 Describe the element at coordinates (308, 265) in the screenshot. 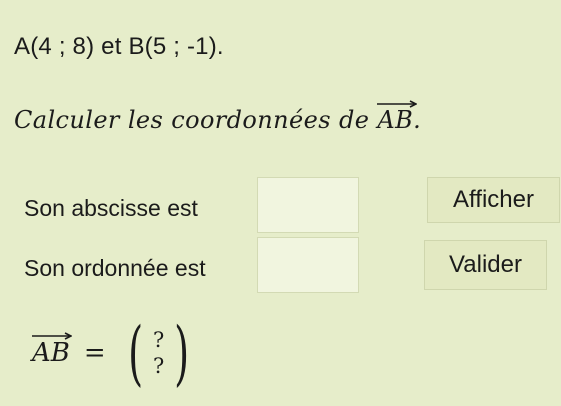

I see `ordinate-input` at that location.